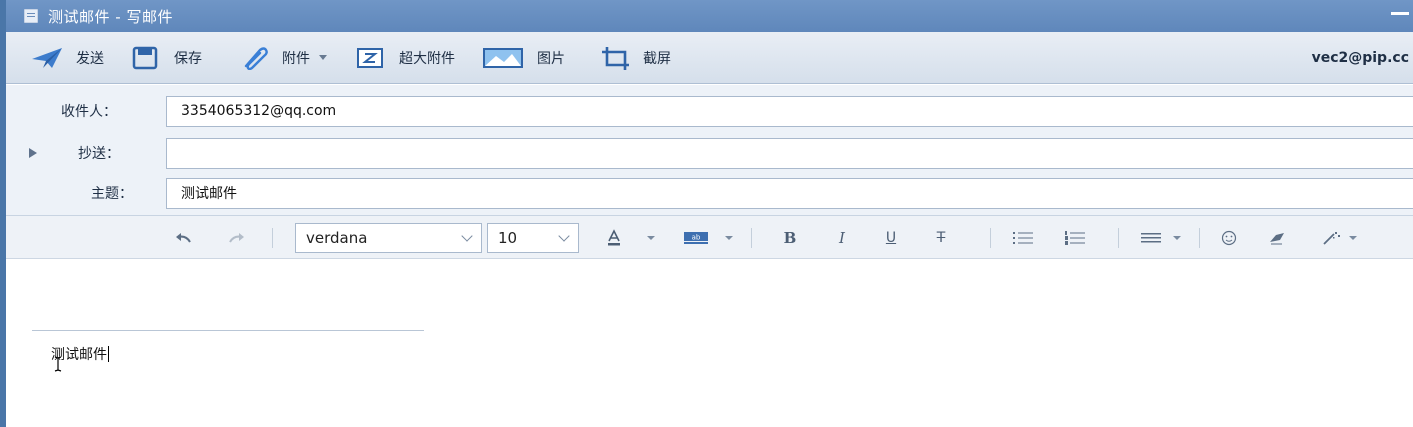  I want to click on italic-button: I, so click(842, 237).